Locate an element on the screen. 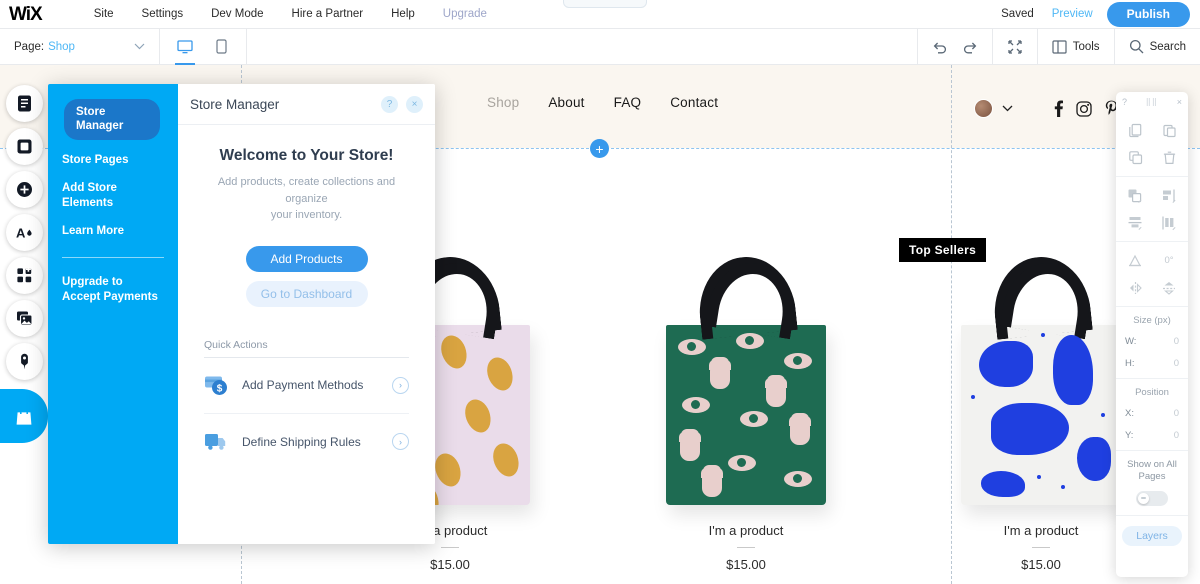  section-badge: Top Sellers is located at coordinates (943, 250).